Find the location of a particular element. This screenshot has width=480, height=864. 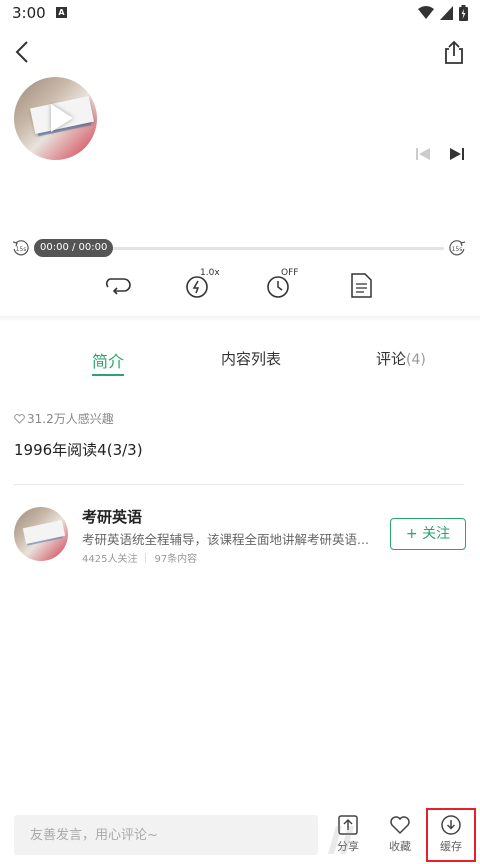

wifi-icon is located at coordinates (426, 12).